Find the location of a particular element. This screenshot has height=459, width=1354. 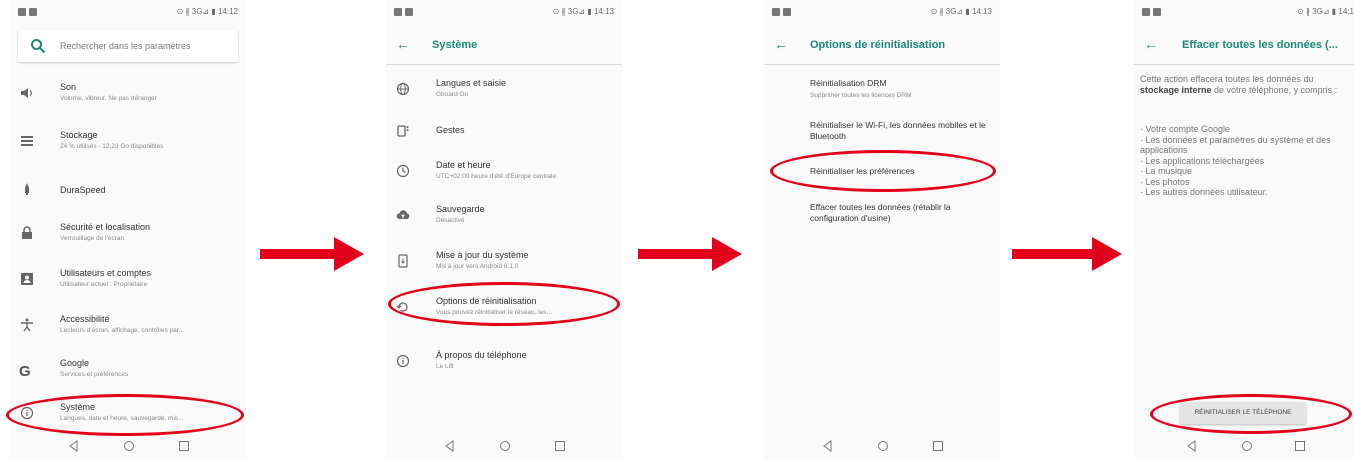

item-title: Mise à jour du système is located at coordinates (482, 255).